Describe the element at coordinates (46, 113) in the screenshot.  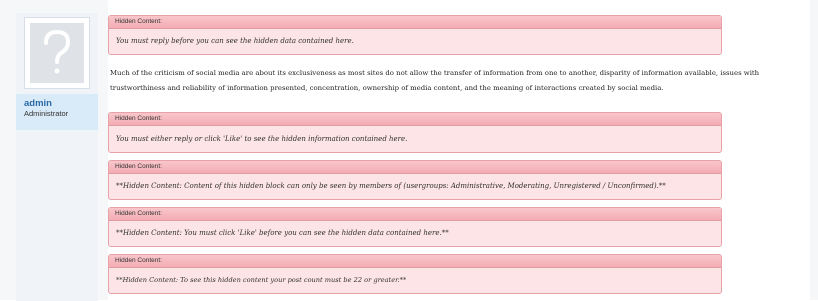
I see `user-title: Administrator` at that location.